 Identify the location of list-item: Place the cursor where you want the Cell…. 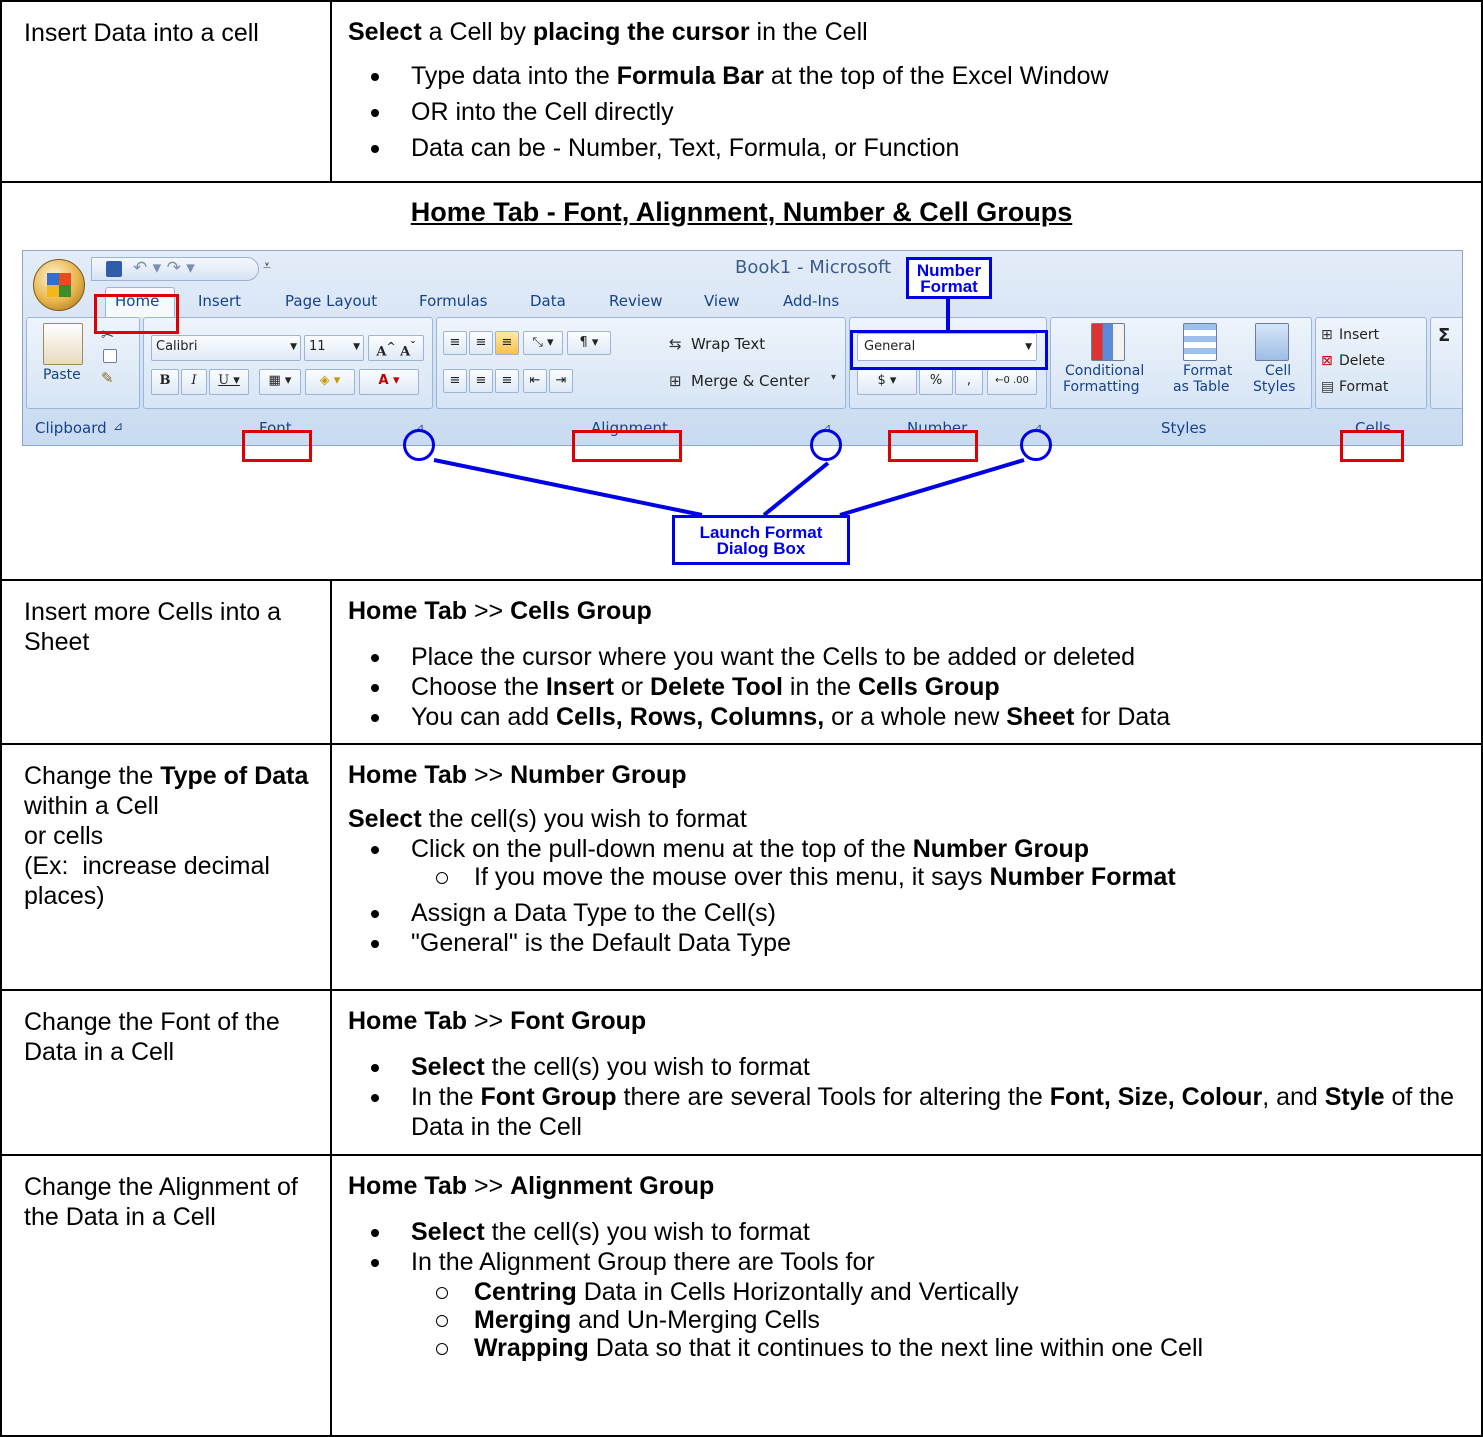
(914, 657).